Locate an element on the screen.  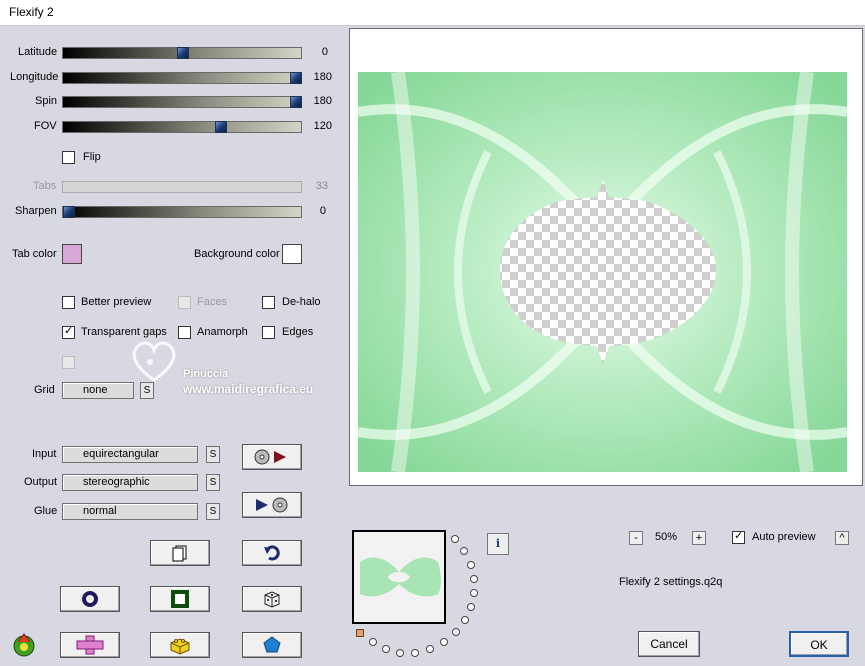
pentagon-button is located at coordinates (272, 645).